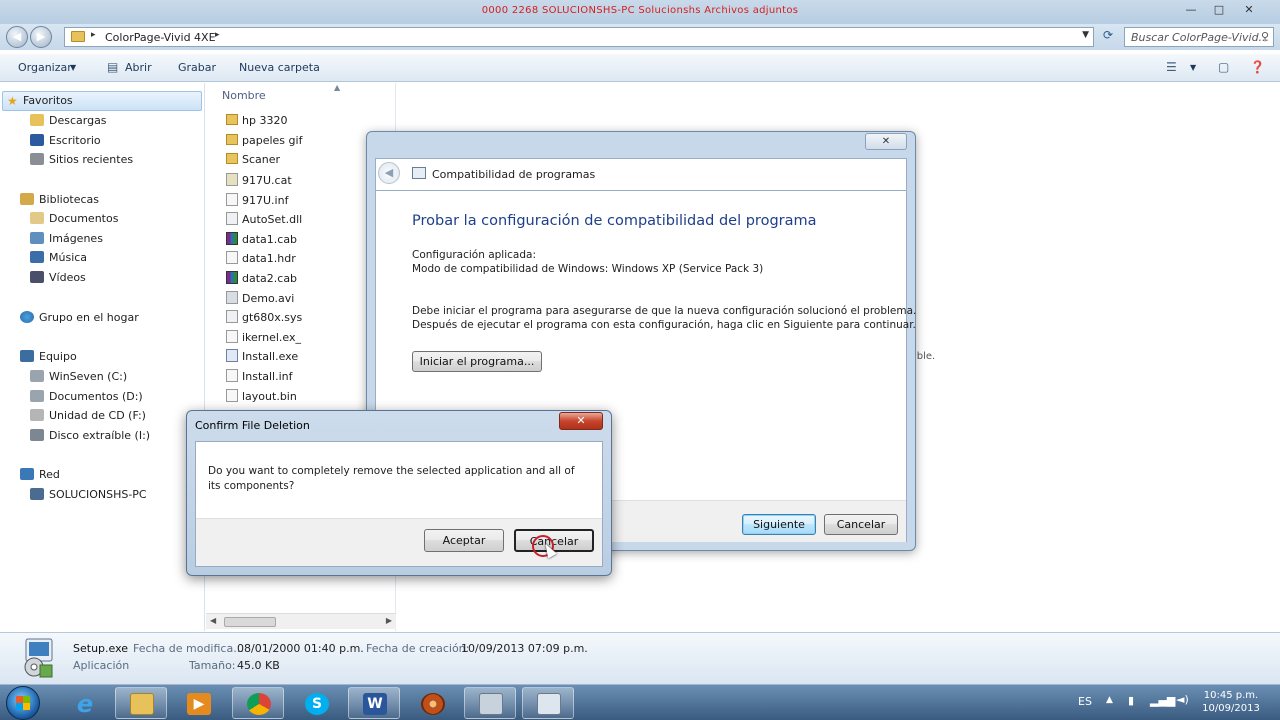 The image size is (1280, 720). I want to click on file-item: 917U.cat, so click(259, 182).